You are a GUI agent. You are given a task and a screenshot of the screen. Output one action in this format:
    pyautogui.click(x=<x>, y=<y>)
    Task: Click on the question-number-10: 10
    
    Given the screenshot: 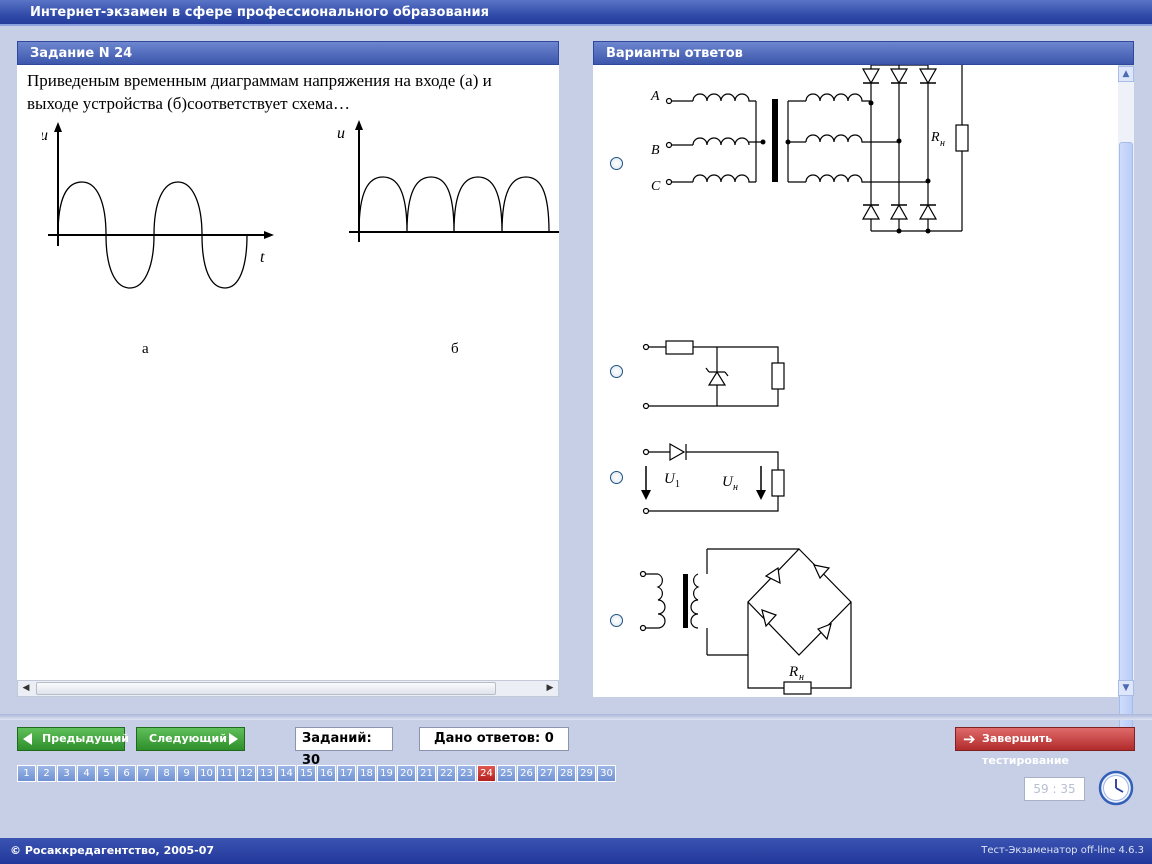 What is the action you would take?
    pyautogui.click(x=206, y=773)
    